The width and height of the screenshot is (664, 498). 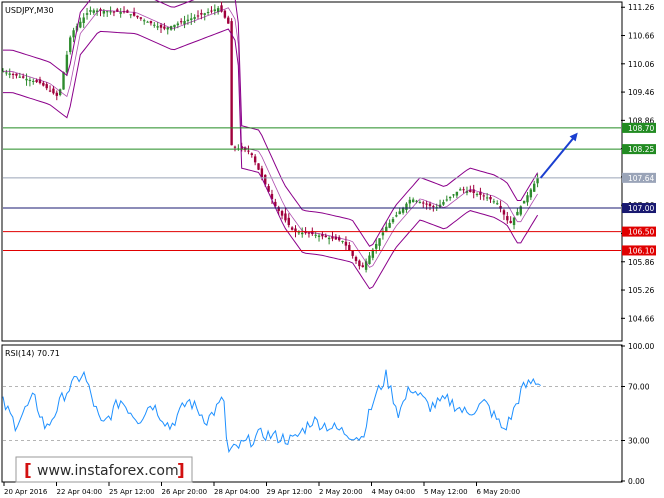 I want to click on time-tick-label: 6 May 20:00, so click(x=499, y=492).